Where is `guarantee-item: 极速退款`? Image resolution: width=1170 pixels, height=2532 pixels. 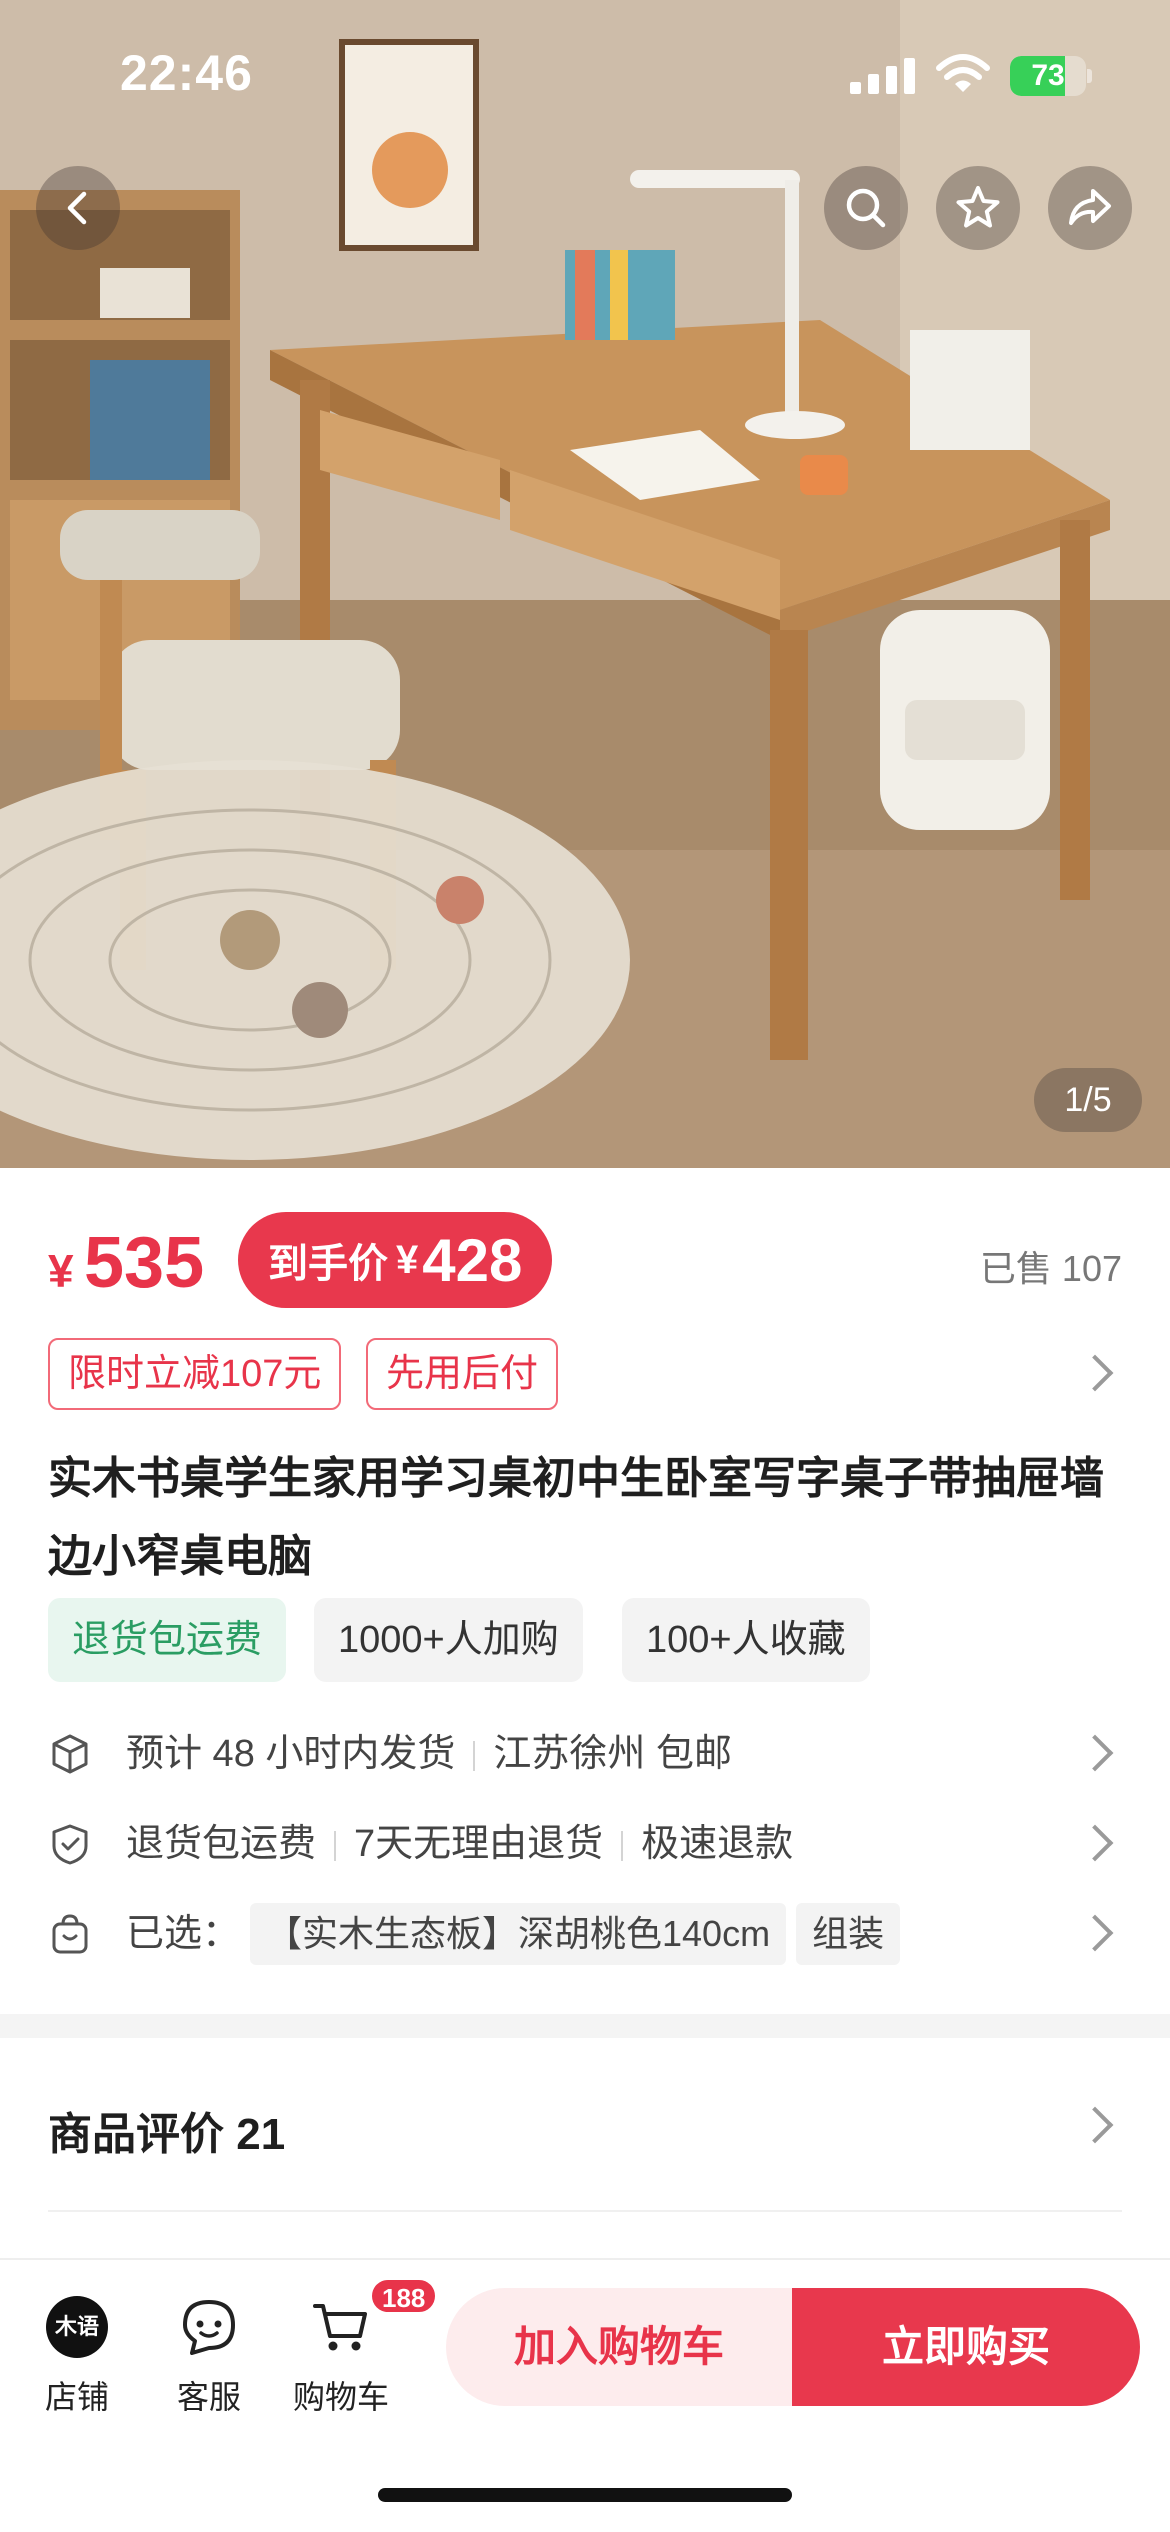
guarantee-item: 极速退款 is located at coordinates (717, 1844).